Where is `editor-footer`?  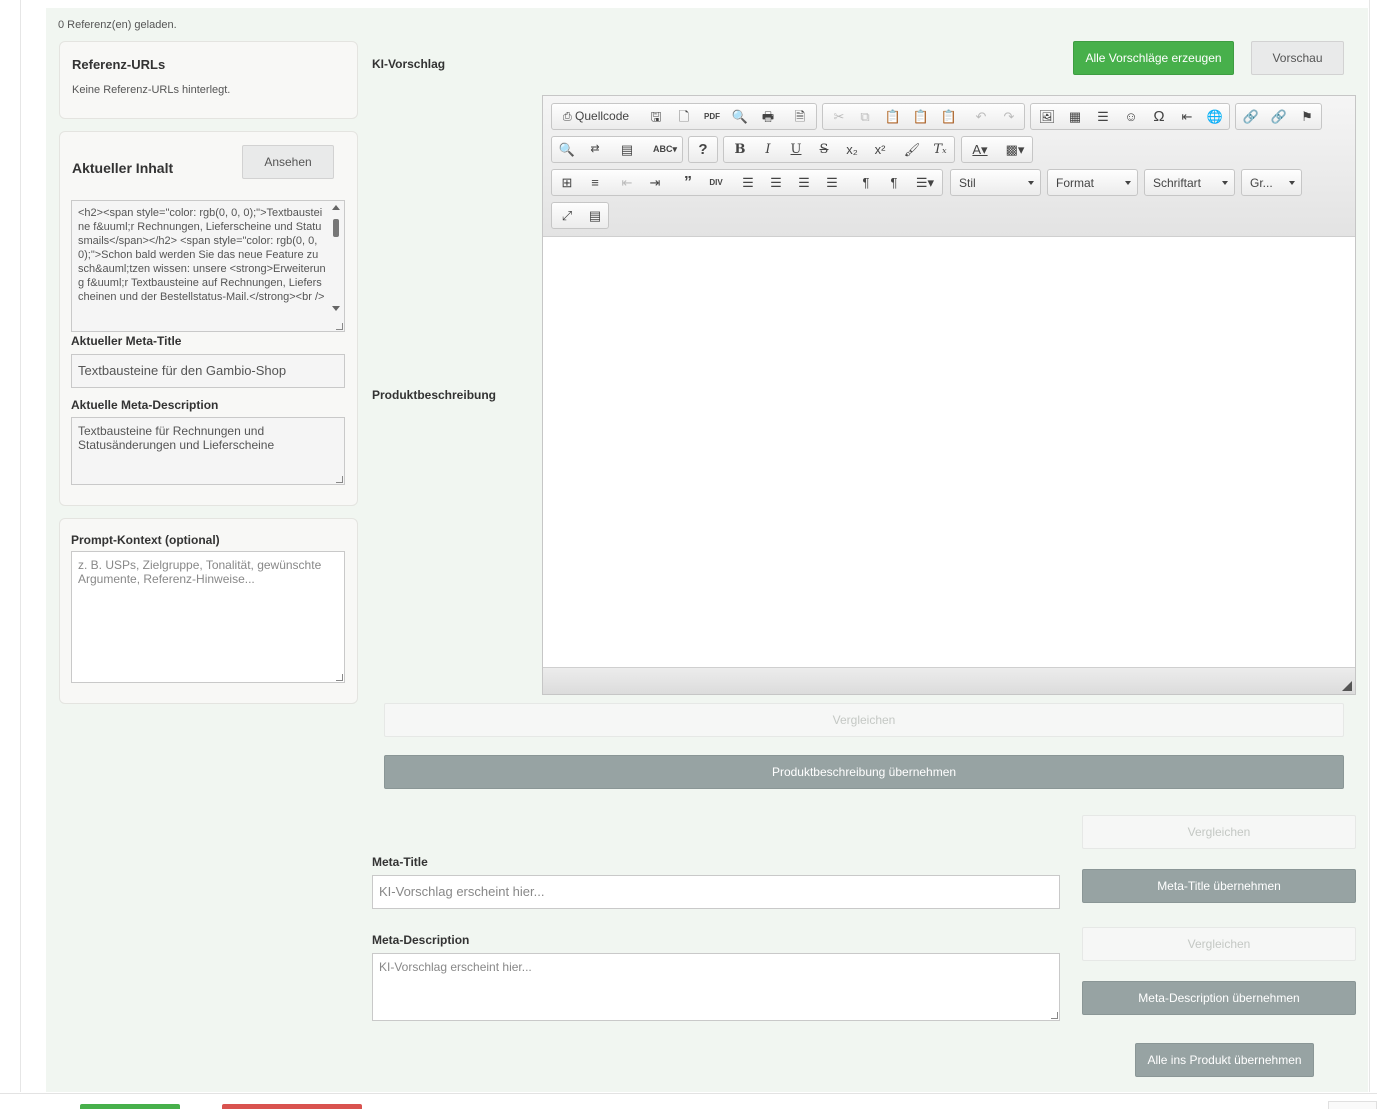
editor-footer is located at coordinates (949, 680).